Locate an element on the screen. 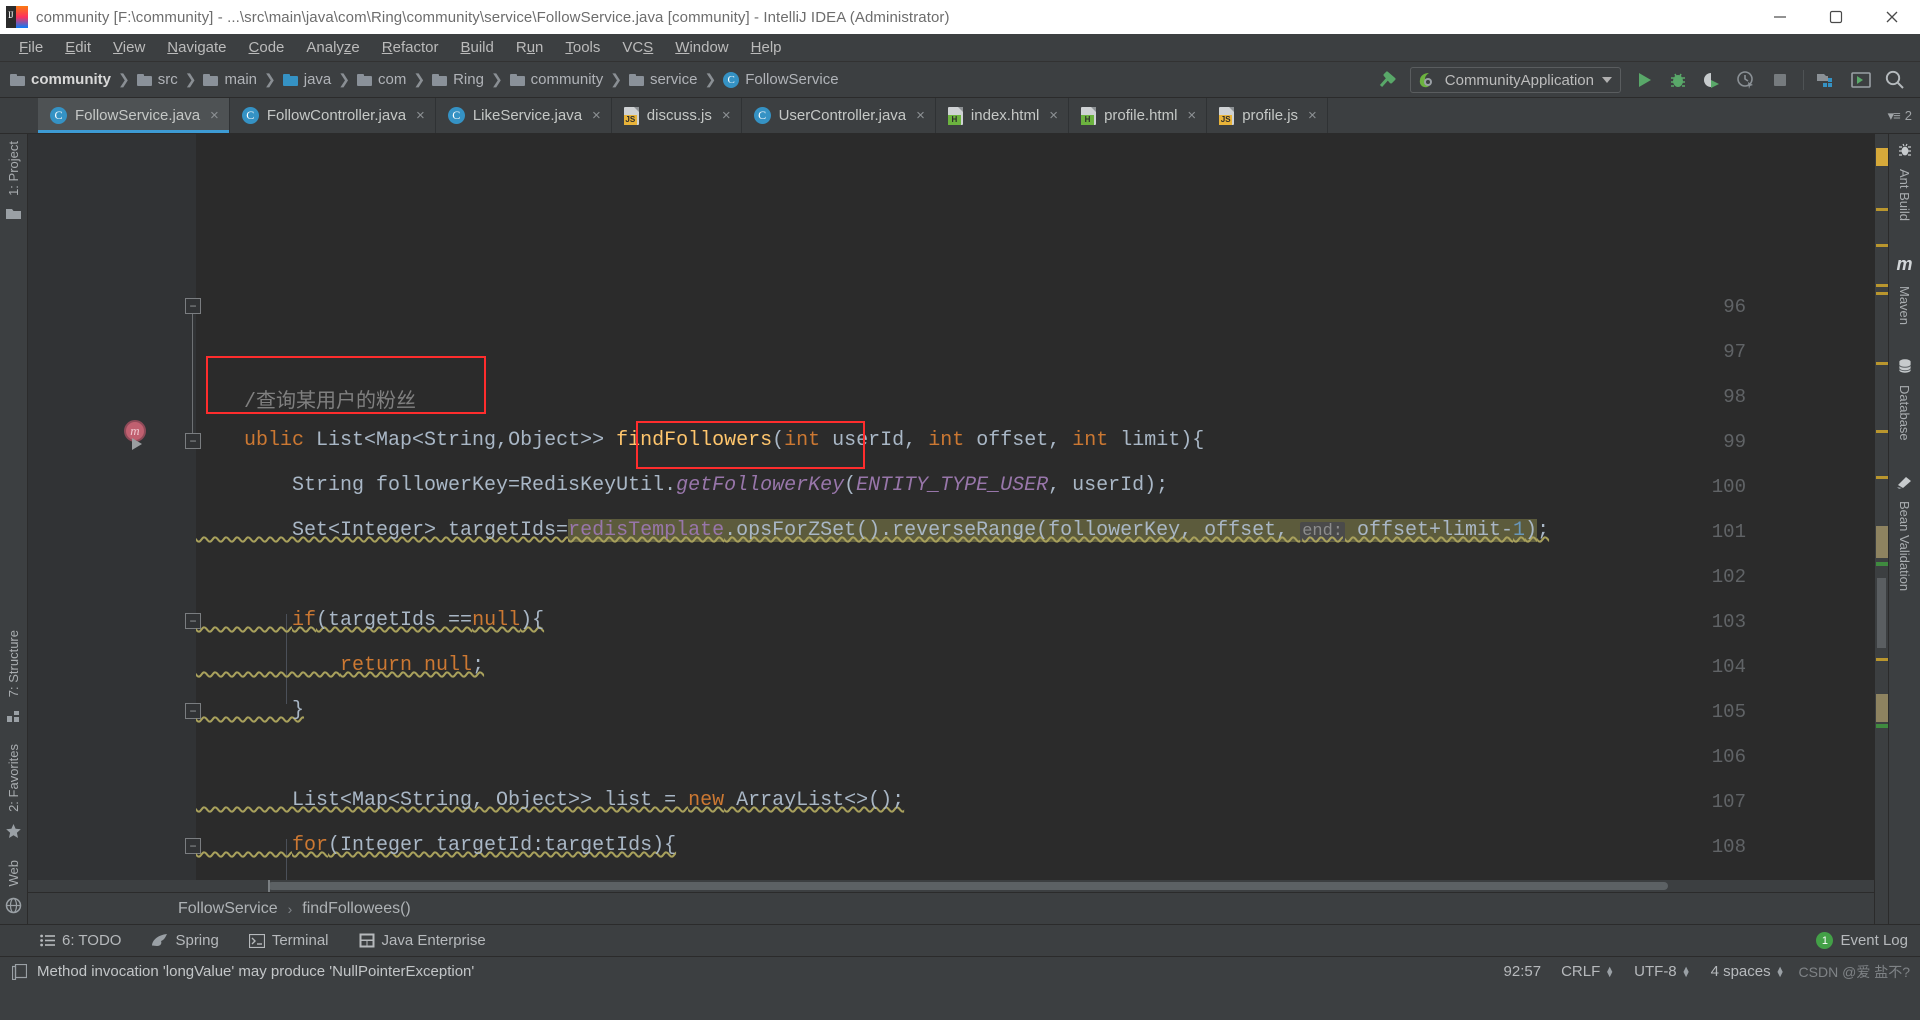  horizontal-scrollbar is located at coordinates (951, 886).